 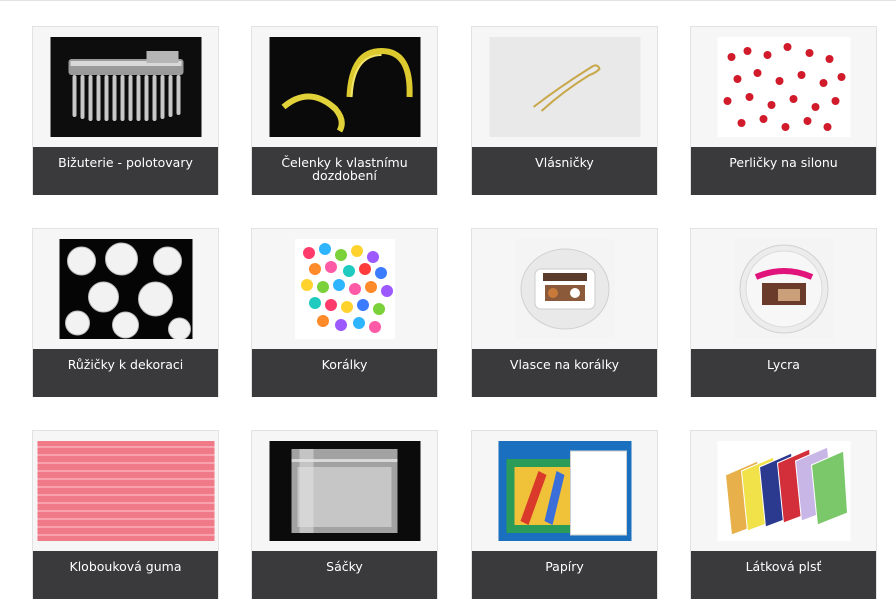 What do you see at coordinates (344, 373) in the screenshot?
I see `category-caption: Korálky` at bounding box center [344, 373].